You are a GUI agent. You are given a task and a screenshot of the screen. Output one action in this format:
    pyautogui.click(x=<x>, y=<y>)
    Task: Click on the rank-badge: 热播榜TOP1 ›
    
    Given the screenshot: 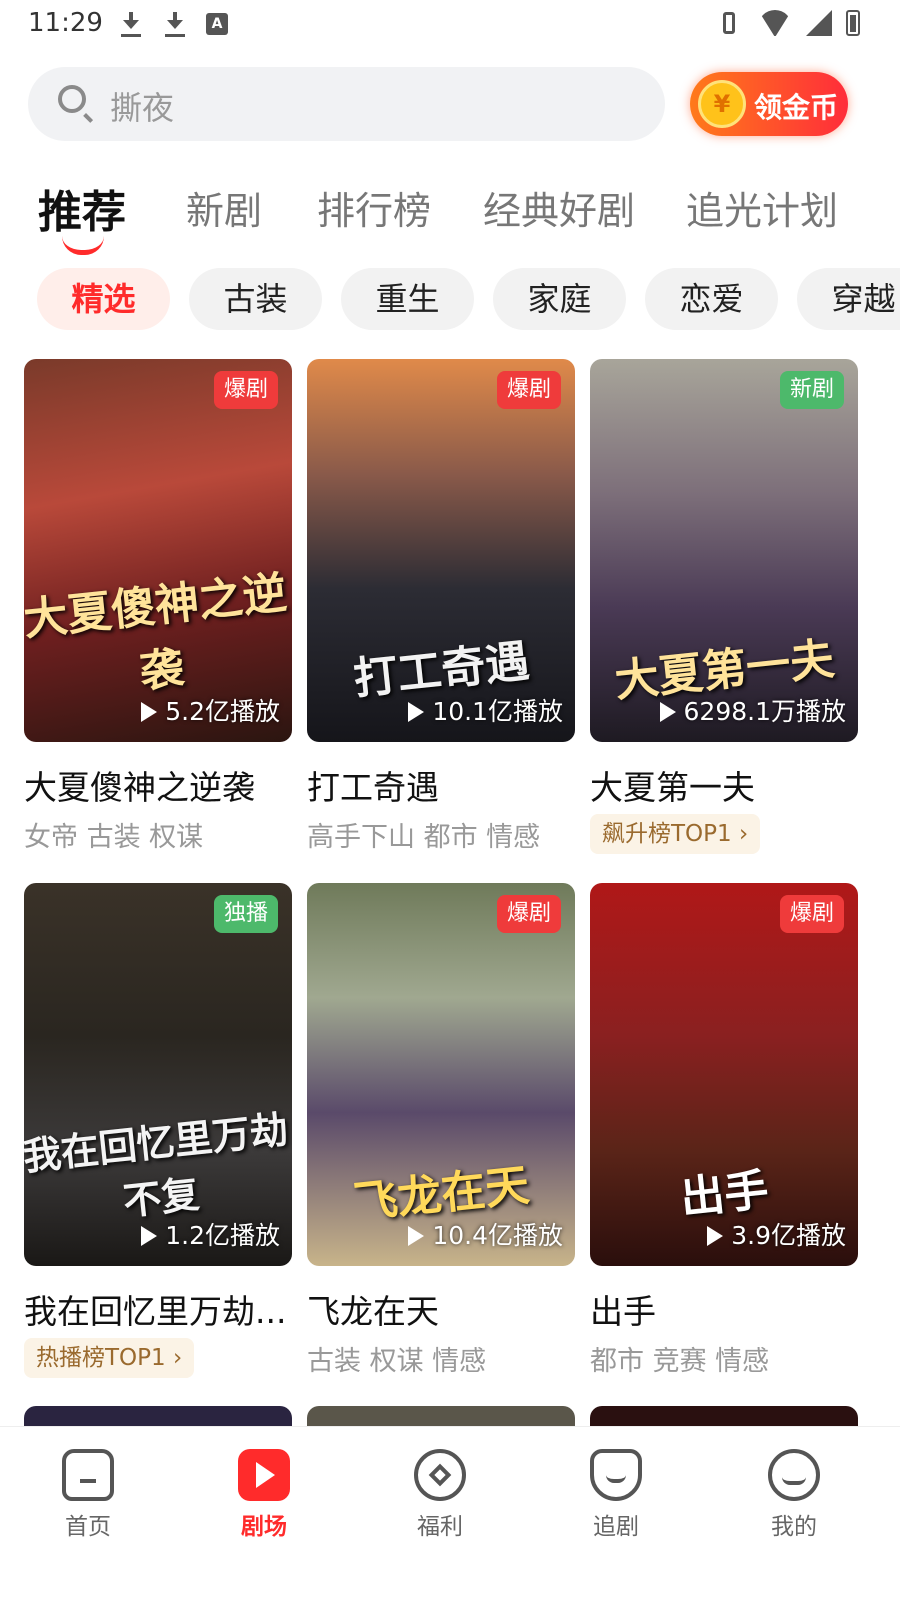 What is the action you would take?
    pyautogui.click(x=109, y=1358)
    